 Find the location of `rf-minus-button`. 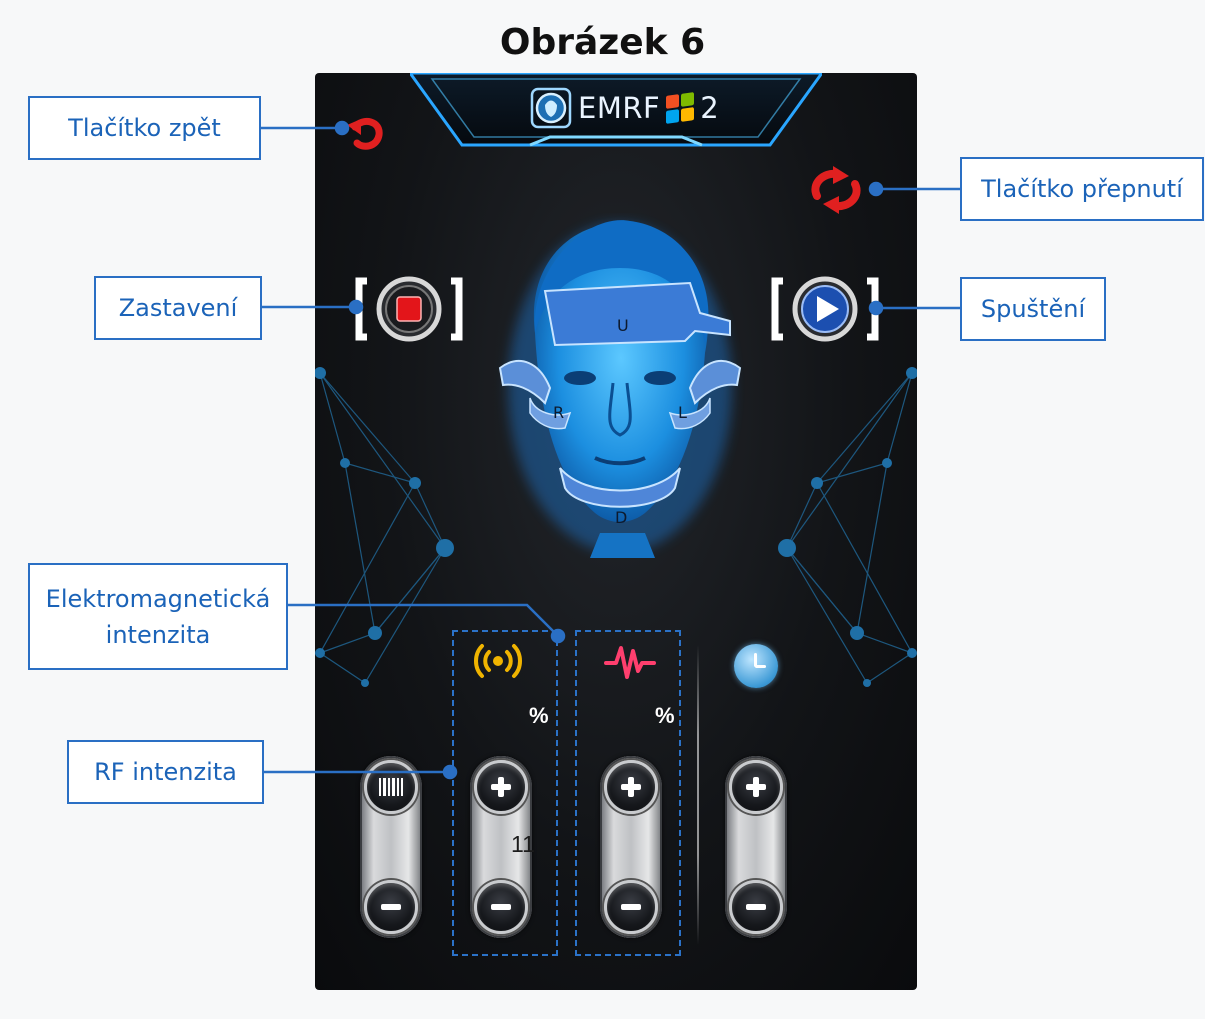

rf-minus-button is located at coordinates (501, 907).